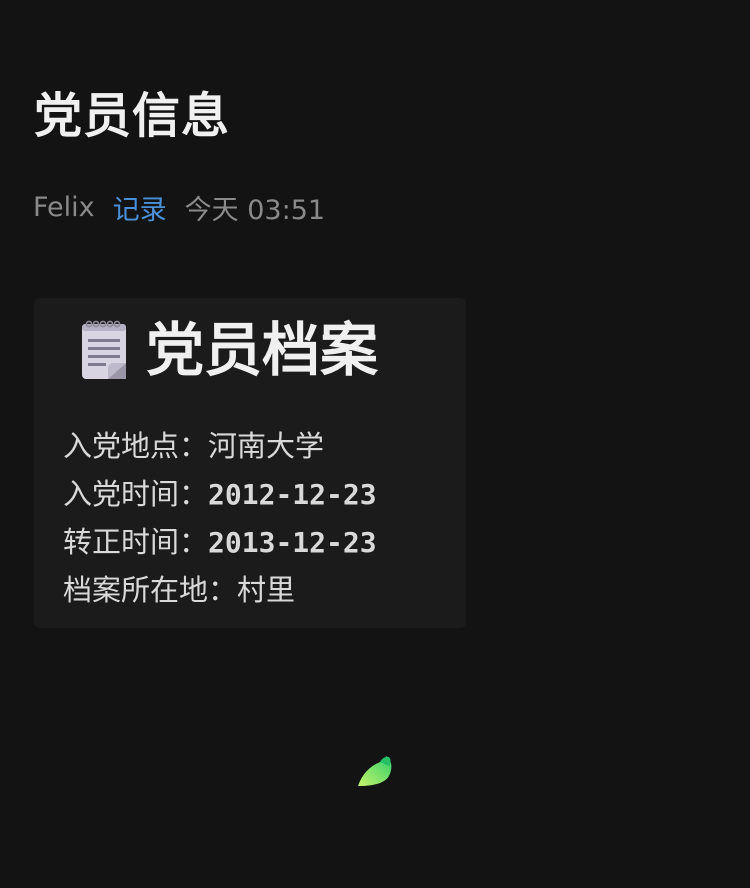 The image size is (750, 888). I want to click on notepad-icon, so click(104, 349).